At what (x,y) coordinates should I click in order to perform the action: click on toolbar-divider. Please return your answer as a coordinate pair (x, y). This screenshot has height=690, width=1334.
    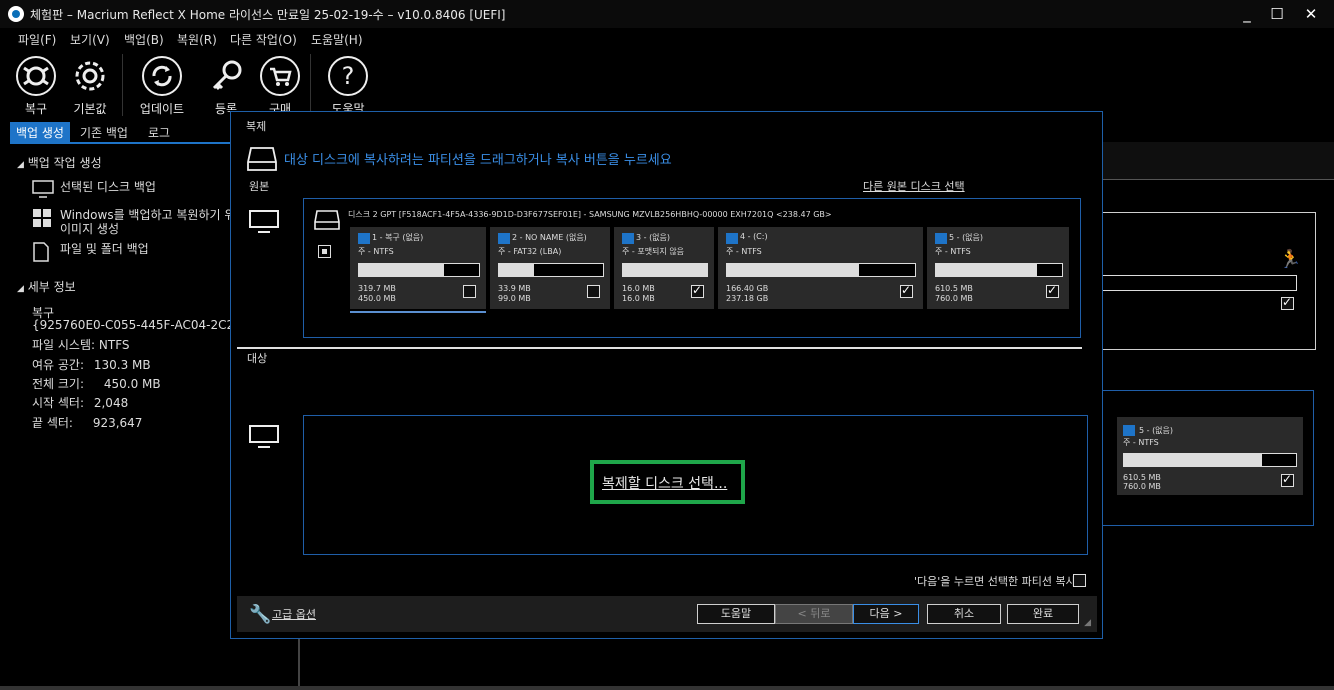
    Looking at the image, I should click on (310, 85).